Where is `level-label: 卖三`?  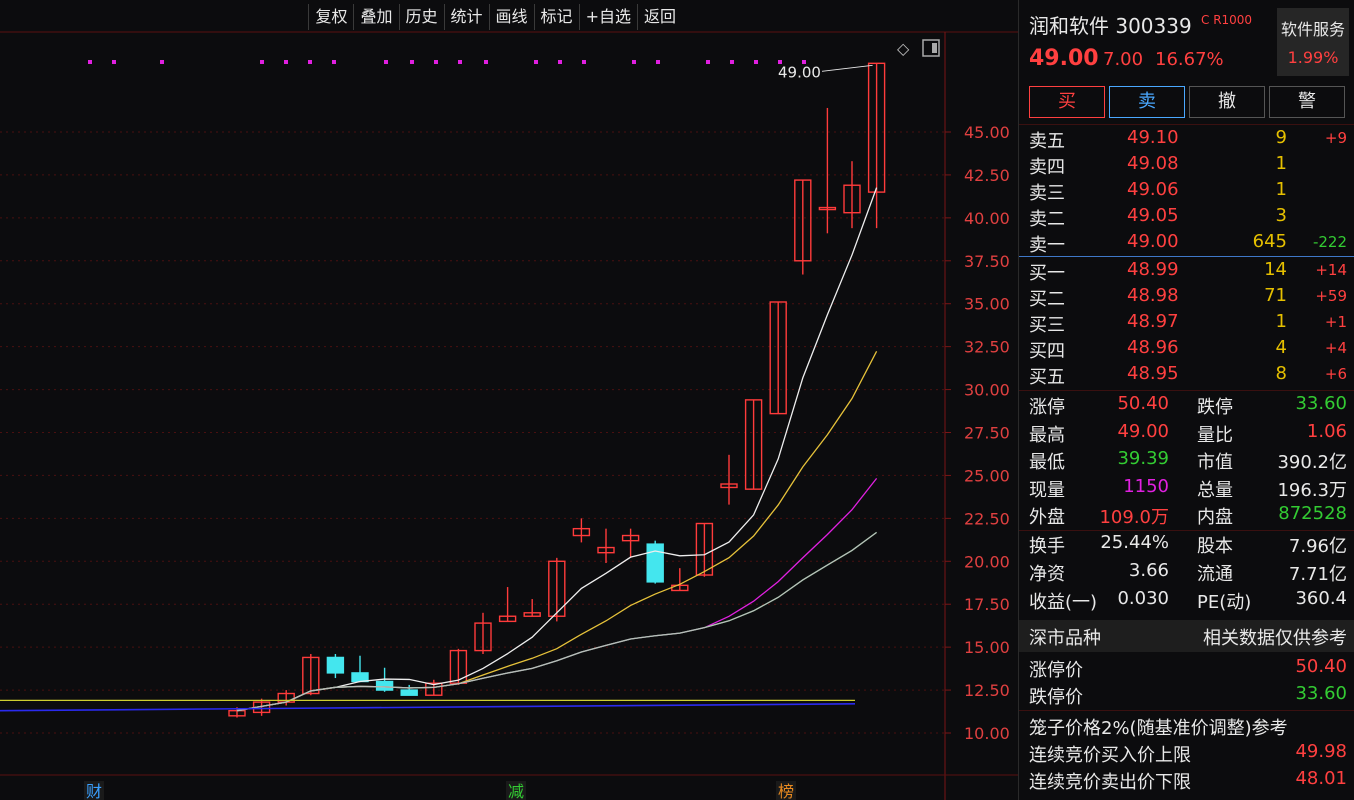
level-label: 卖三 is located at coordinates (1047, 193).